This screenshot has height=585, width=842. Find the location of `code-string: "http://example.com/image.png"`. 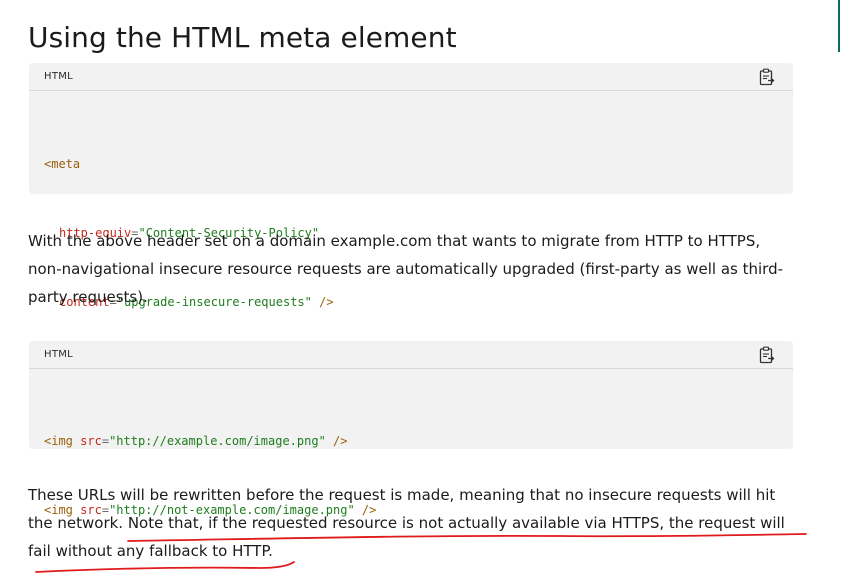

code-string: "http://example.com/image.png" is located at coordinates (217, 441).